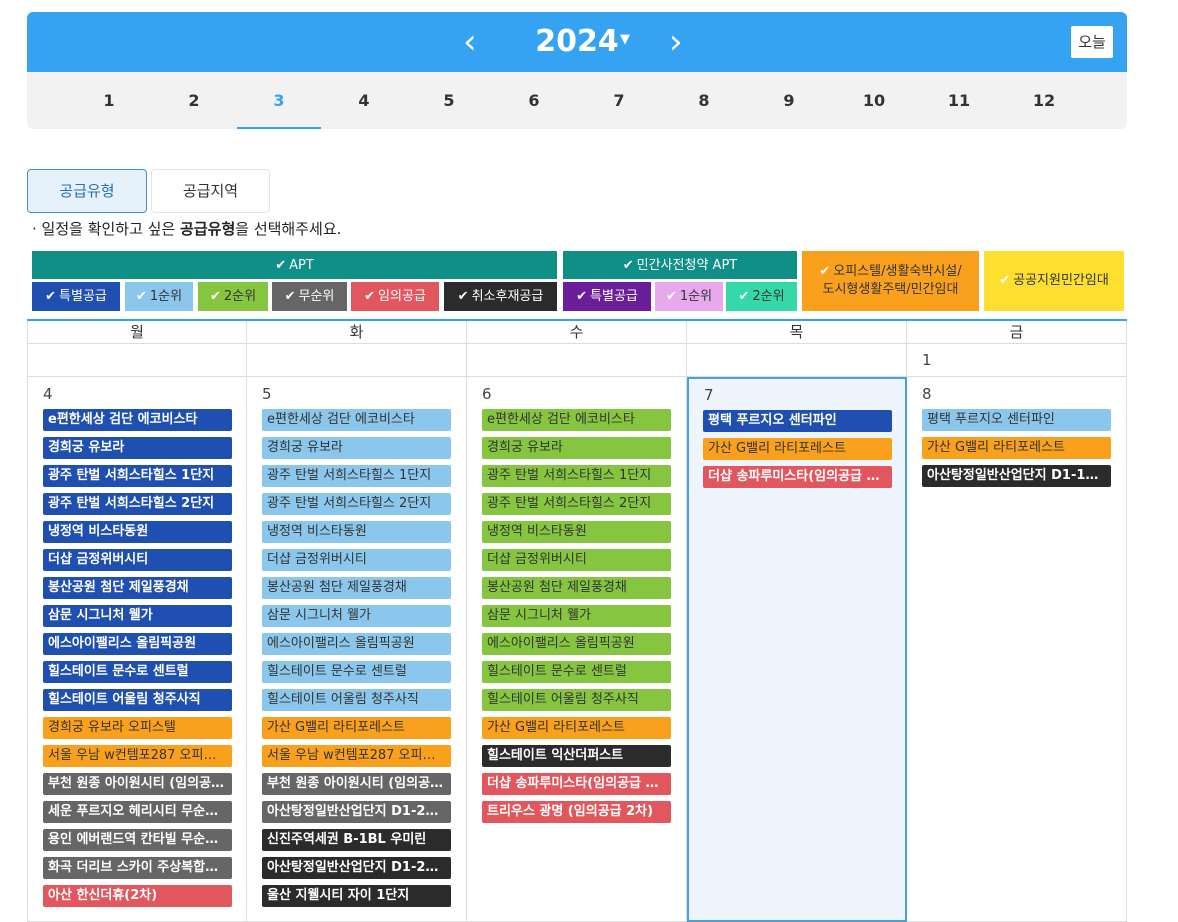 The height and width of the screenshot is (922, 1178). Describe the element at coordinates (959, 100) in the screenshot. I see `month-tab-11: 11` at that location.